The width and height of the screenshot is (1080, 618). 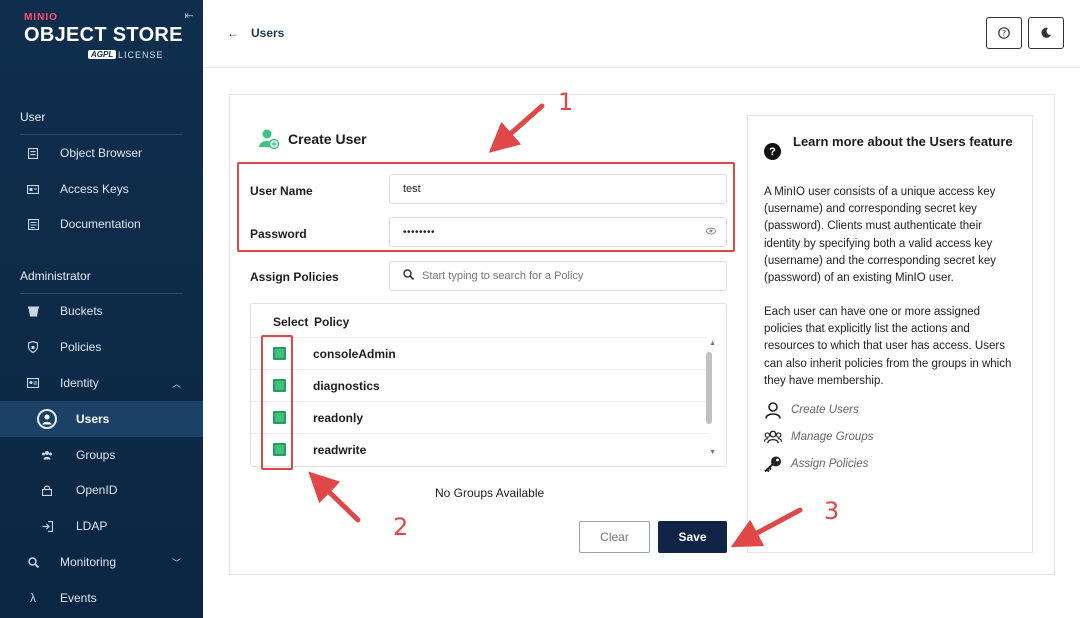 What do you see at coordinates (548, 189) in the screenshot?
I see `username-input` at bounding box center [548, 189].